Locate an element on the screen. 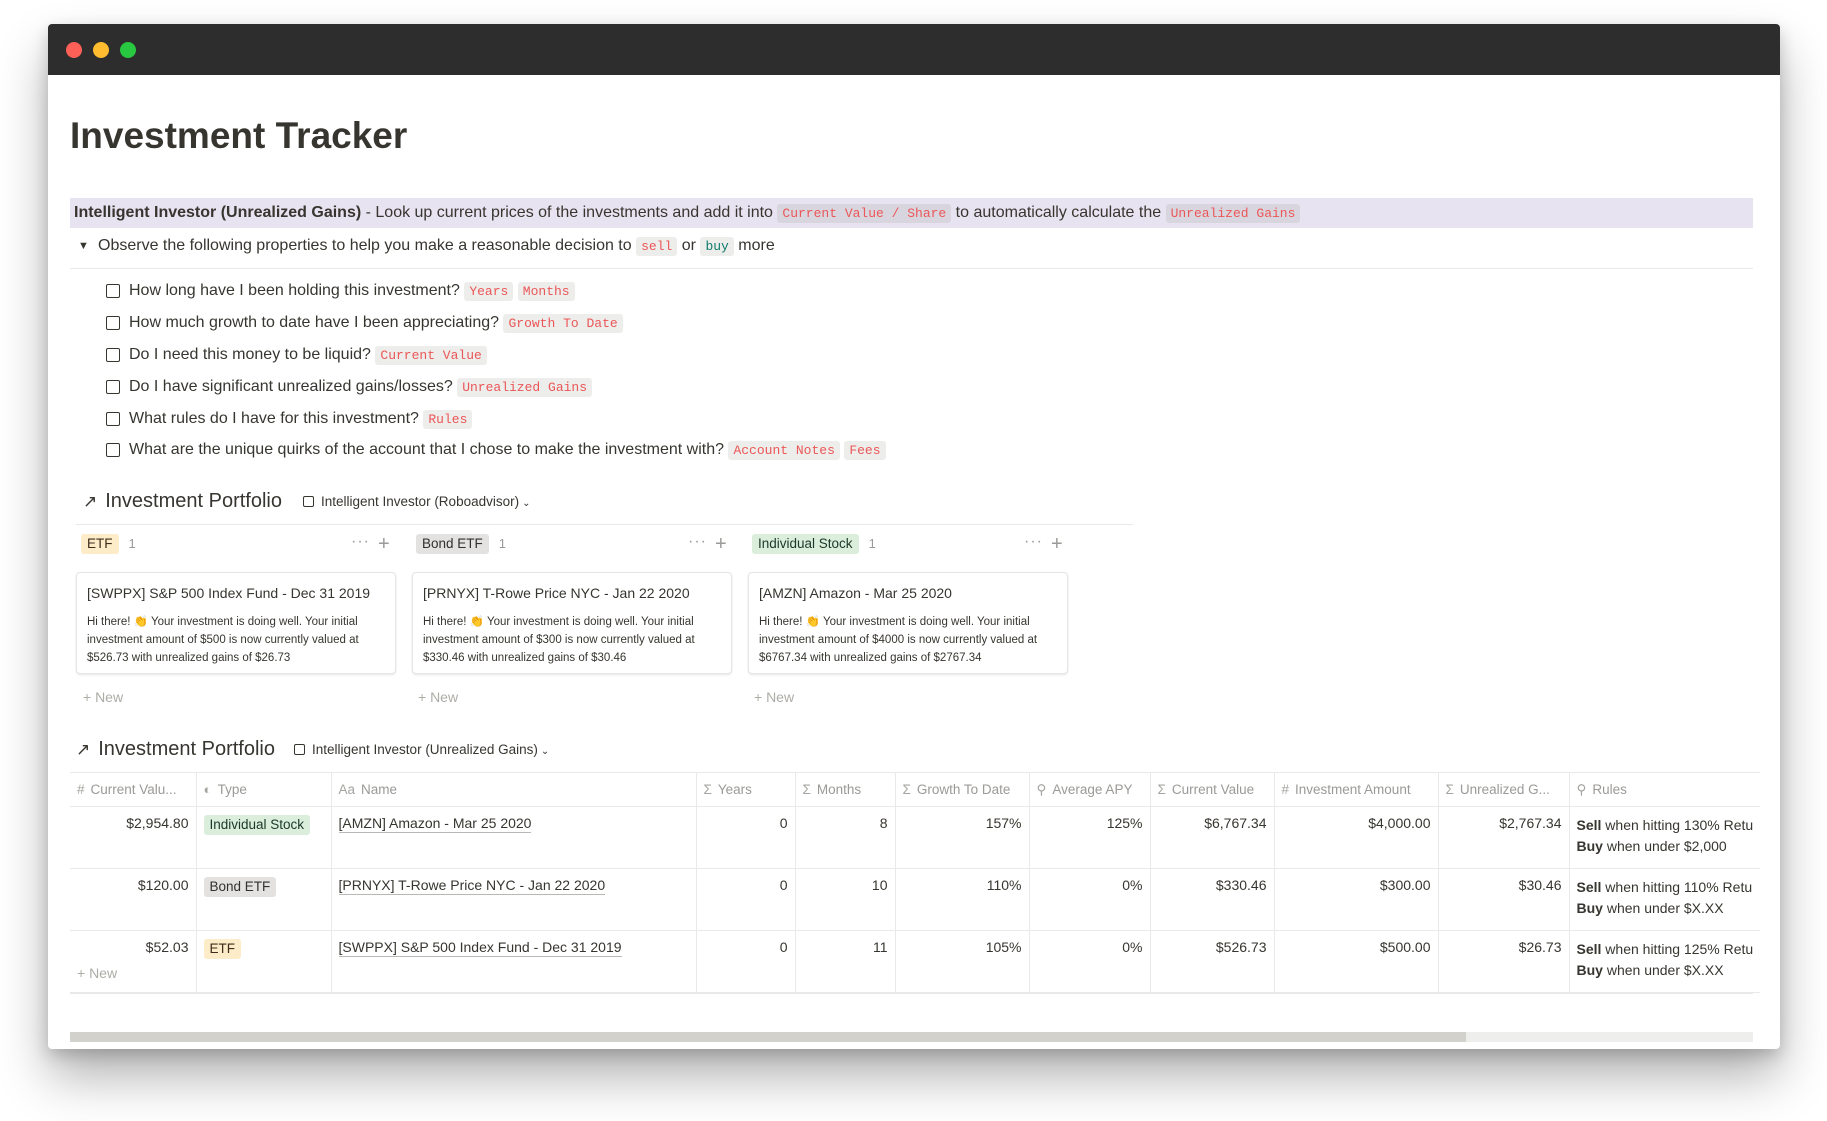  divider is located at coordinates (604, 524).